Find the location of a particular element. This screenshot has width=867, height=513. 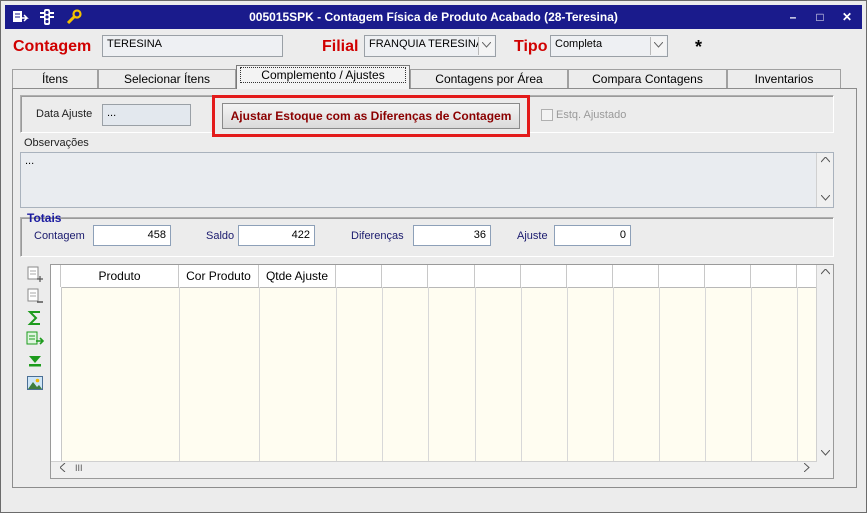

column-header-produto: Produto is located at coordinates (120, 276).